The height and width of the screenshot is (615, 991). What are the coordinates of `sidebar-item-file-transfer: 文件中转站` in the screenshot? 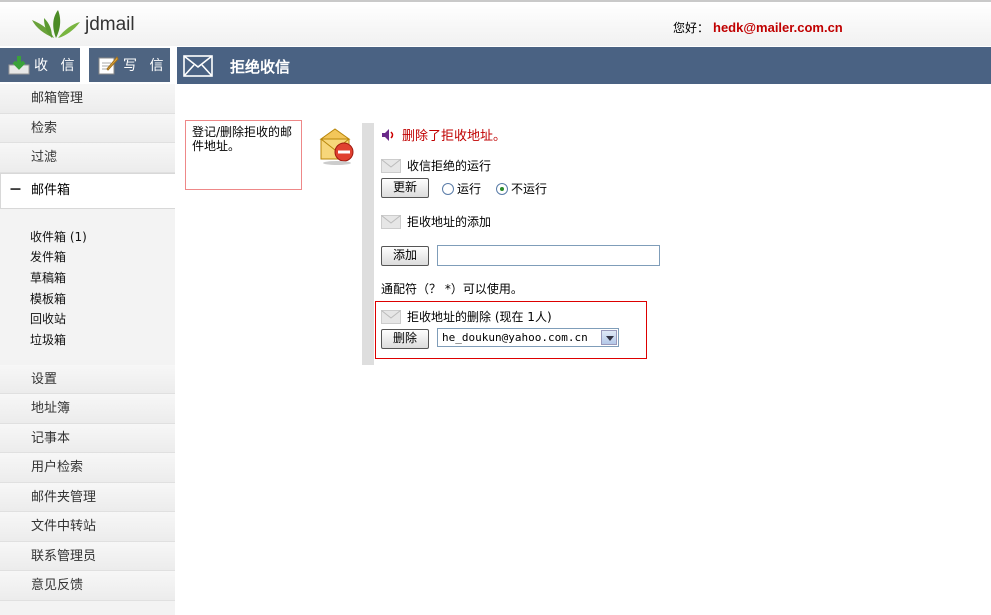 It's located at (87, 527).